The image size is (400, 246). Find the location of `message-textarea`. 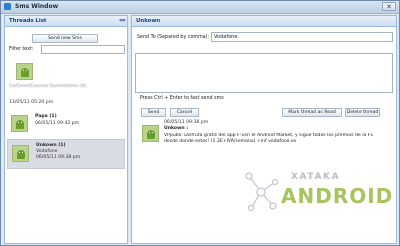

message-textarea is located at coordinates (264, 73).